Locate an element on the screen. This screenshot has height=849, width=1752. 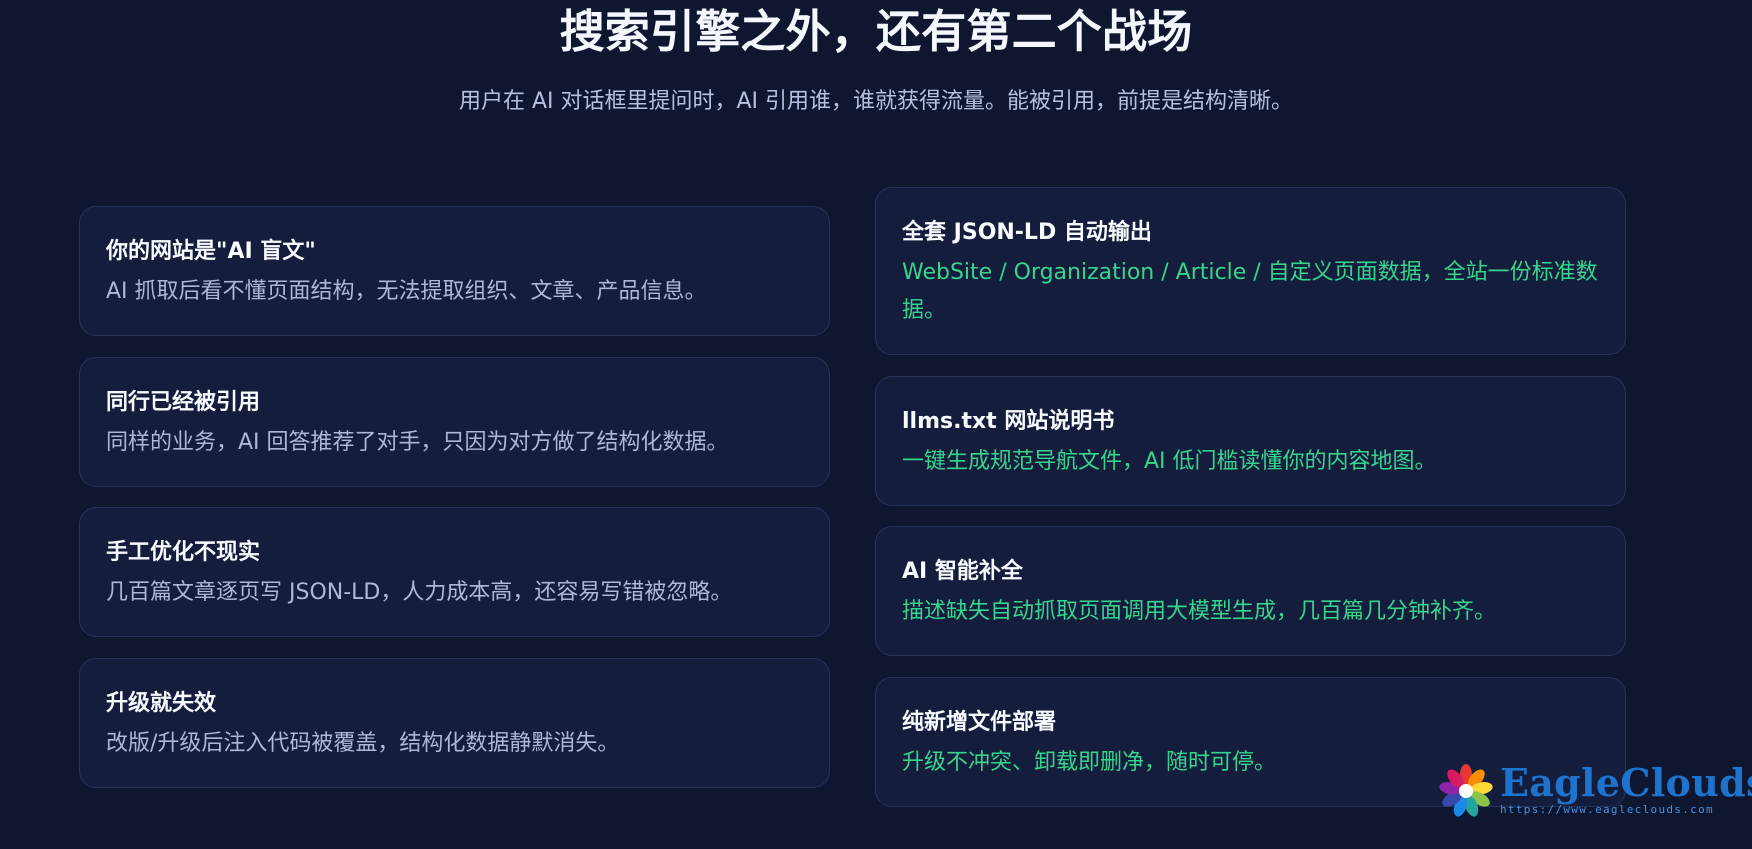
solution-title: llms.txt 网站说明书 is located at coordinates (1008, 421).